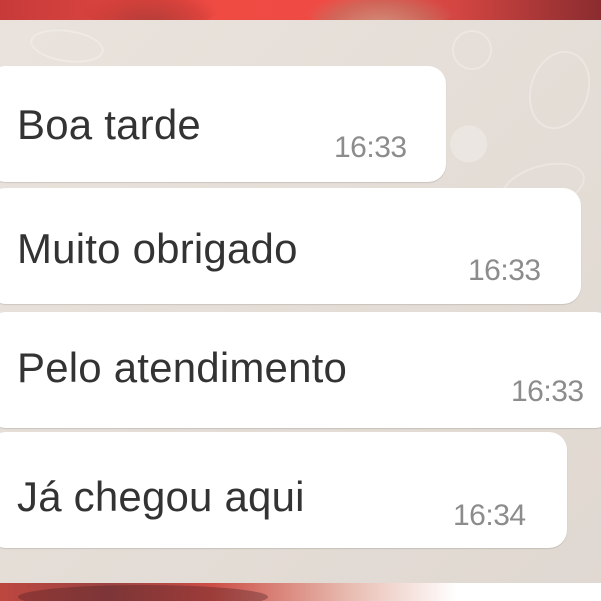 This screenshot has width=601, height=601. Describe the element at coordinates (182, 367) in the screenshot. I see `message-text: Pelo atendimento` at that location.